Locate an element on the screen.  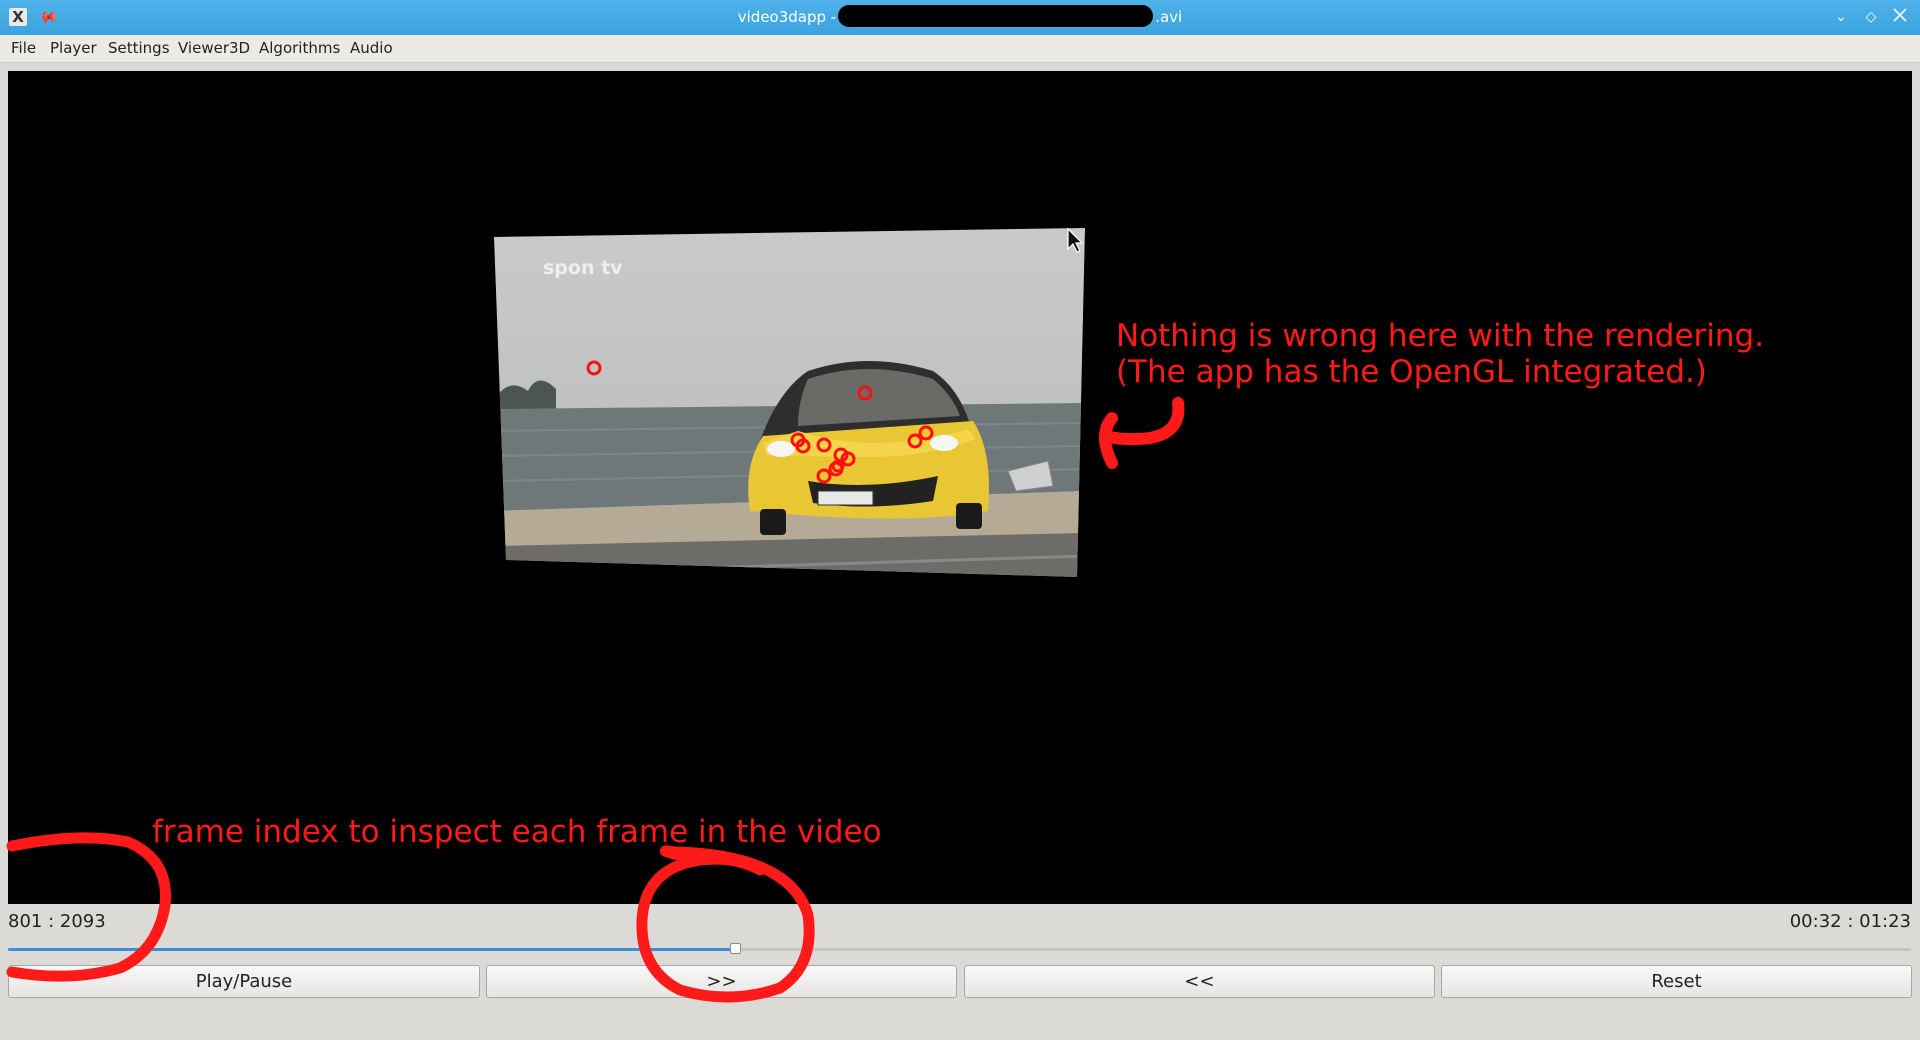
window-title-prefix: video3dapp - is located at coordinates (787, 17).